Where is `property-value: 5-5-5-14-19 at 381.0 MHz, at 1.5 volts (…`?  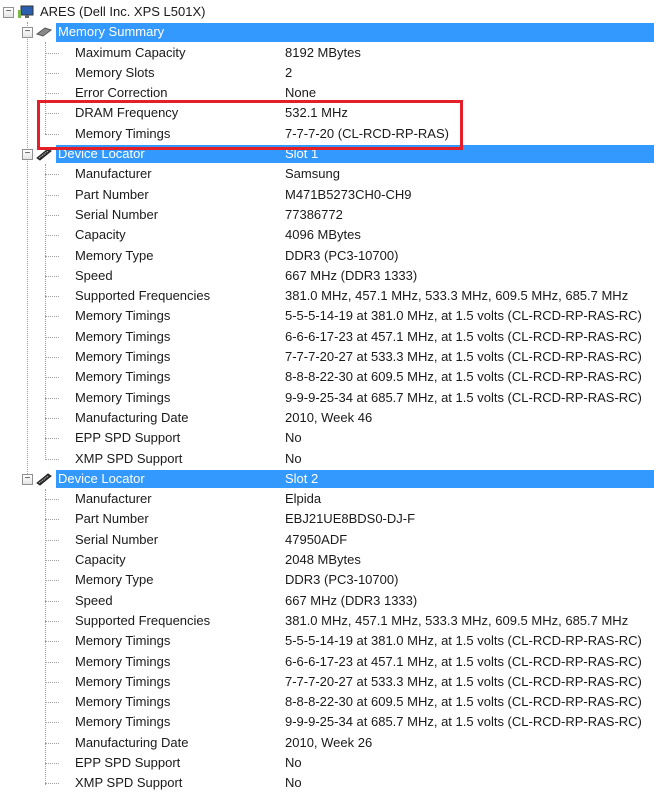 property-value: 5-5-5-14-19 at 381.0 MHz, at 1.5 volts (… is located at coordinates (463, 641).